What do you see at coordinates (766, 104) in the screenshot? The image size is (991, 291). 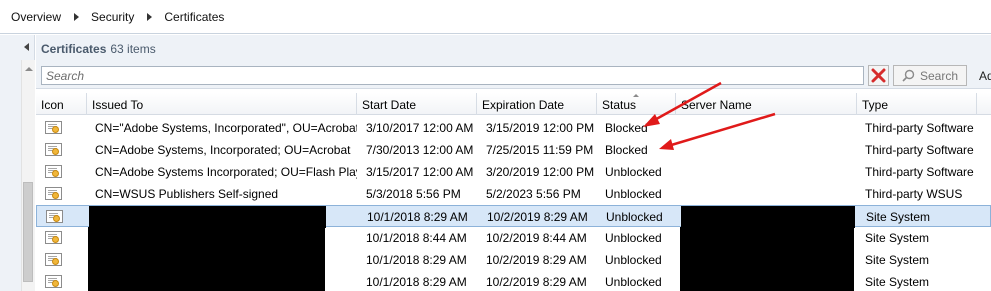 I see `column-header-server-name: Server Name` at bounding box center [766, 104].